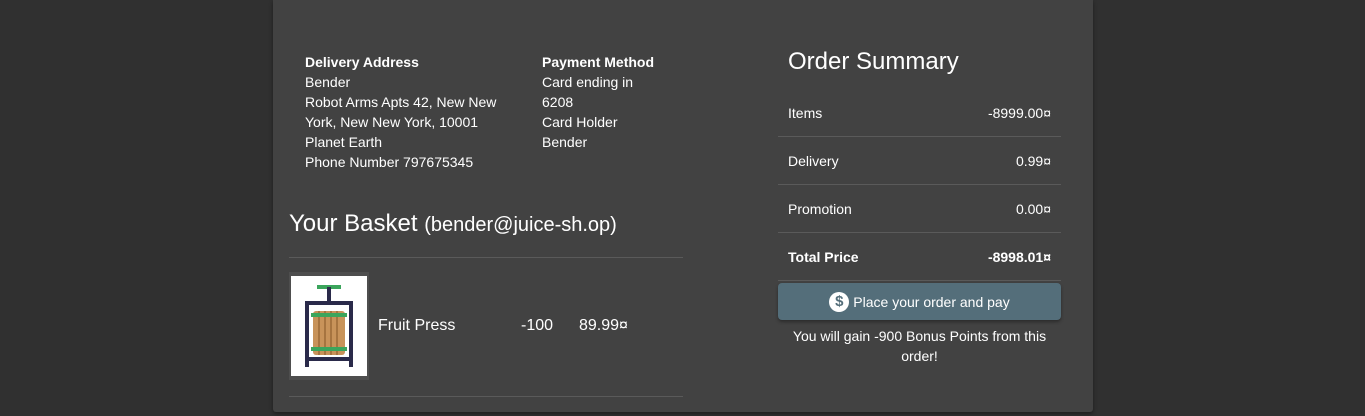  I want to click on basket-item: Fruit Press -100 89.99¤, so click(486, 327).